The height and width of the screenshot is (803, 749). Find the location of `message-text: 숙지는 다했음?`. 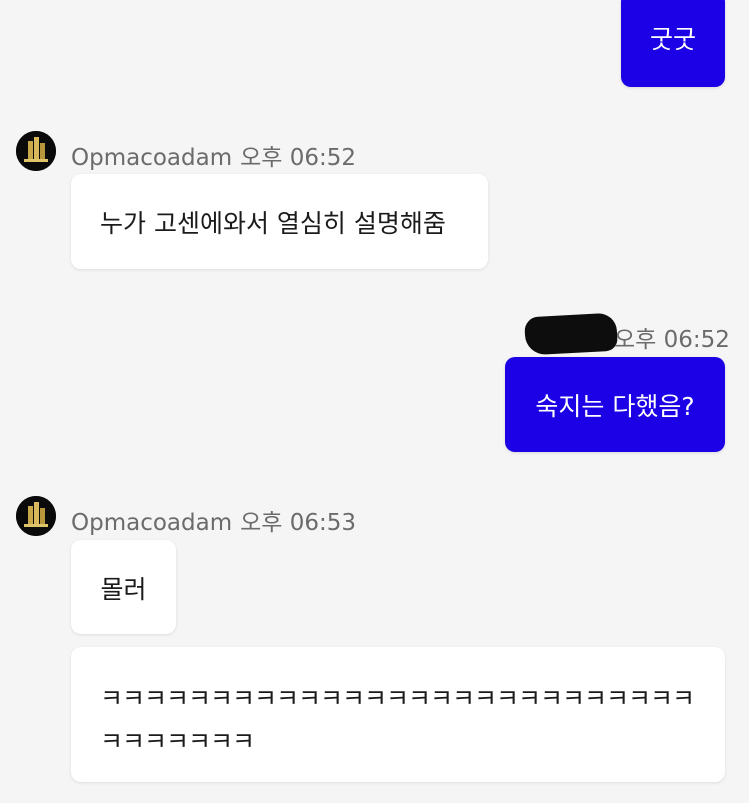

message-text: 숙지는 다했음? is located at coordinates (615, 406).